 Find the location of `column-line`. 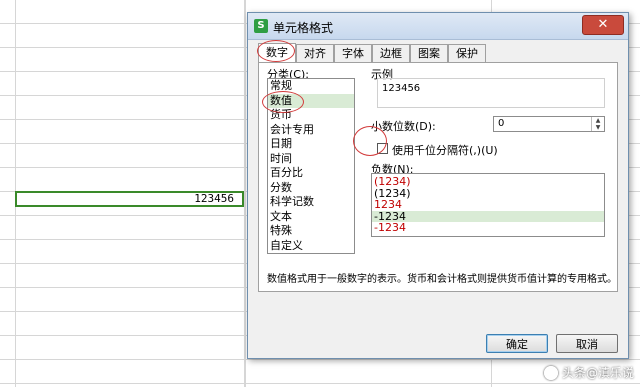

column-line is located at coordinates (244, 193).